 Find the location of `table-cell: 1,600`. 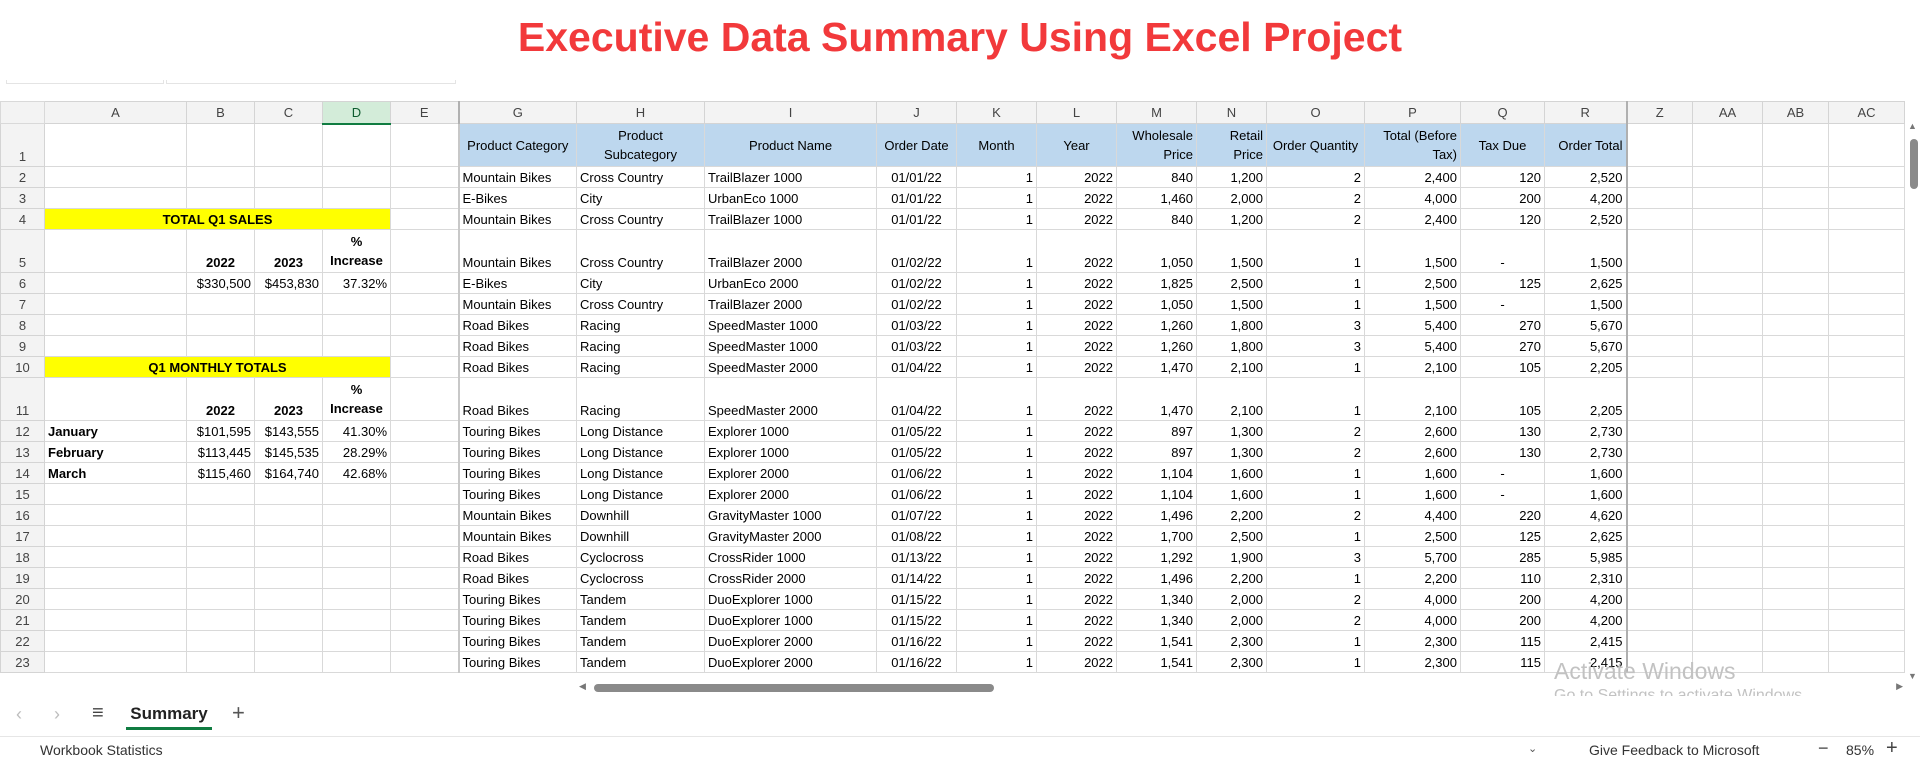

table-cell: 1,600 is located at coordinates (1412, 494).